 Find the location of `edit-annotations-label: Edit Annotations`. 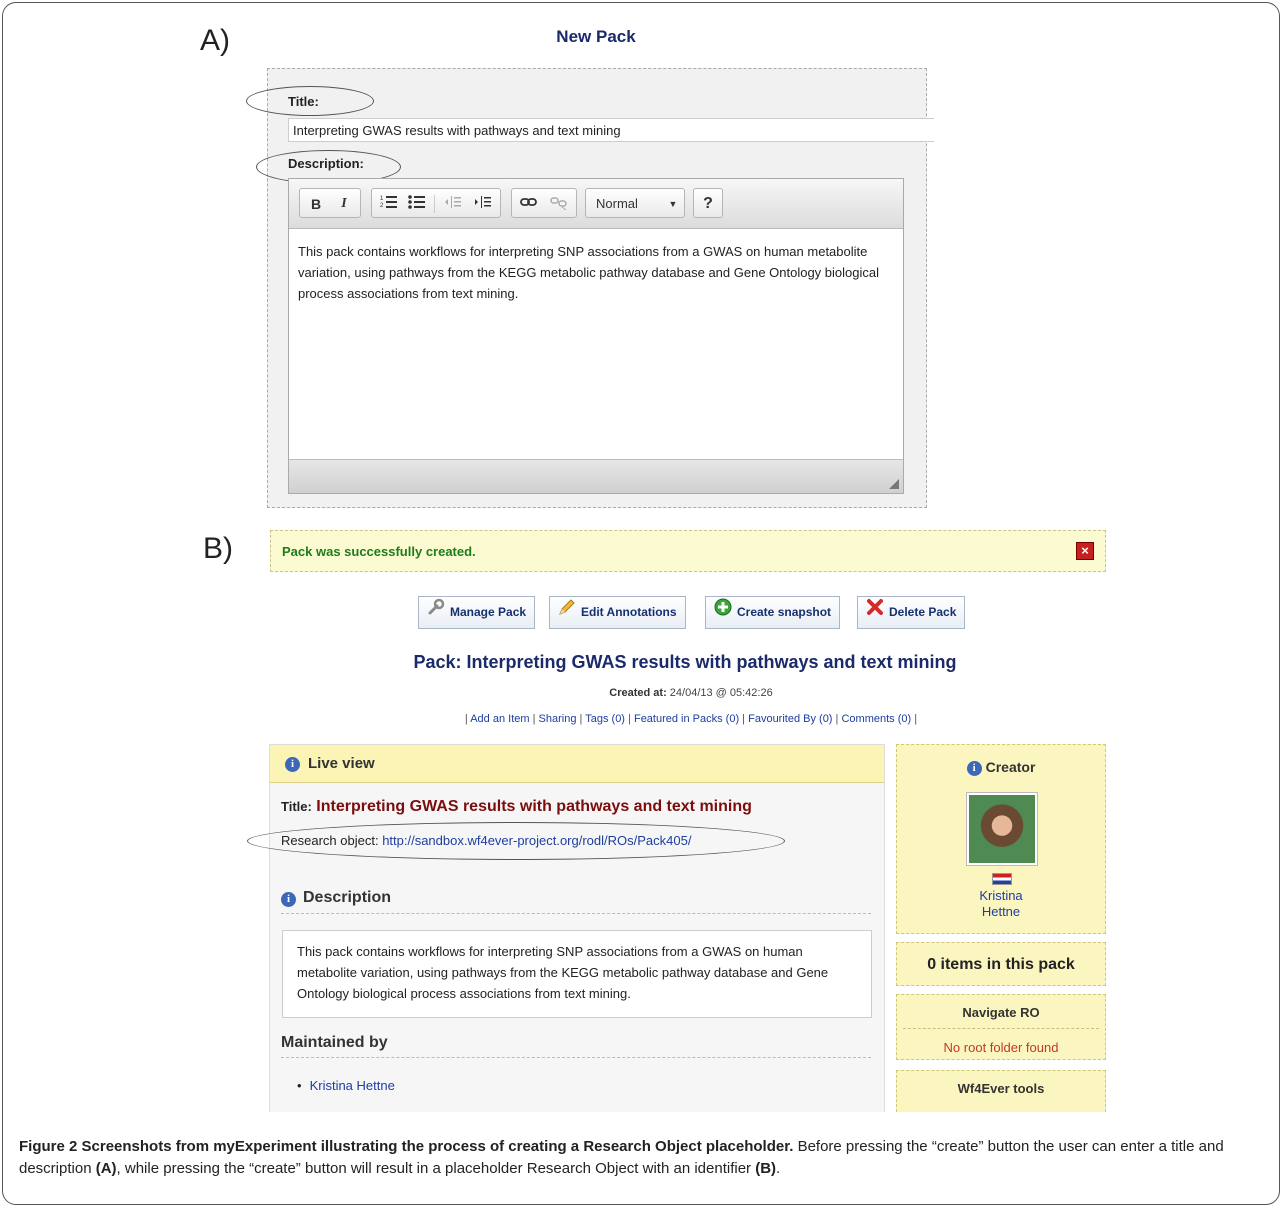

edit-annotations-label: Edit Annotations is located at coordinates (629, 612).